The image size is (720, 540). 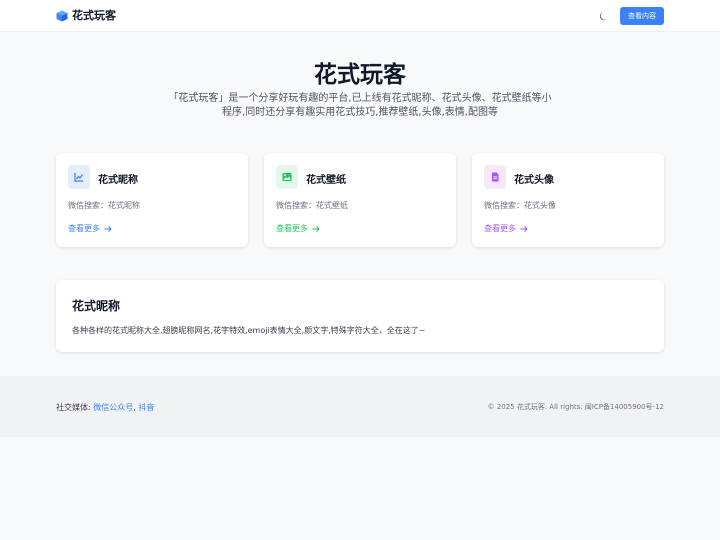 What do you see at coordinates (360, 200) in the screenshot?
I see `card-wallpaper: 花式壁纸 微信搜索：花式壁纸 查看更多` at bounding box center [360, 200].